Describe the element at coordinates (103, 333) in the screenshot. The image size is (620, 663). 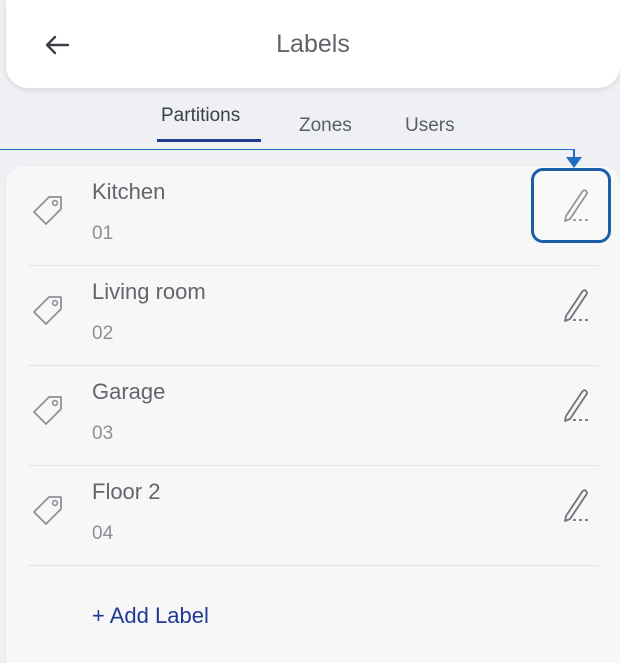
I see `label-number: 02` at that location.